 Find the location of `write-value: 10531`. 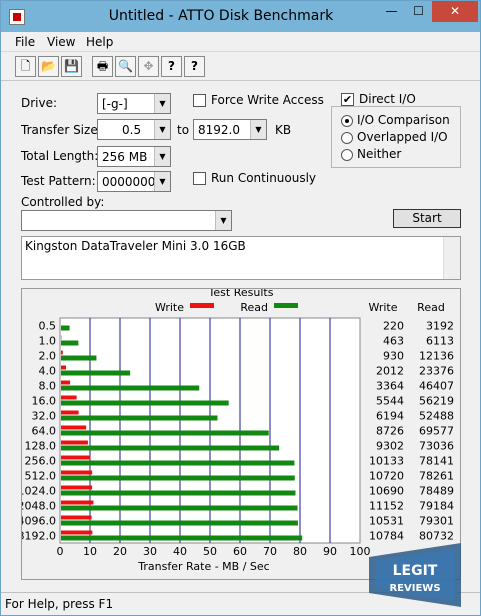

write-value: 10531 is located at coordinates (386, 521).